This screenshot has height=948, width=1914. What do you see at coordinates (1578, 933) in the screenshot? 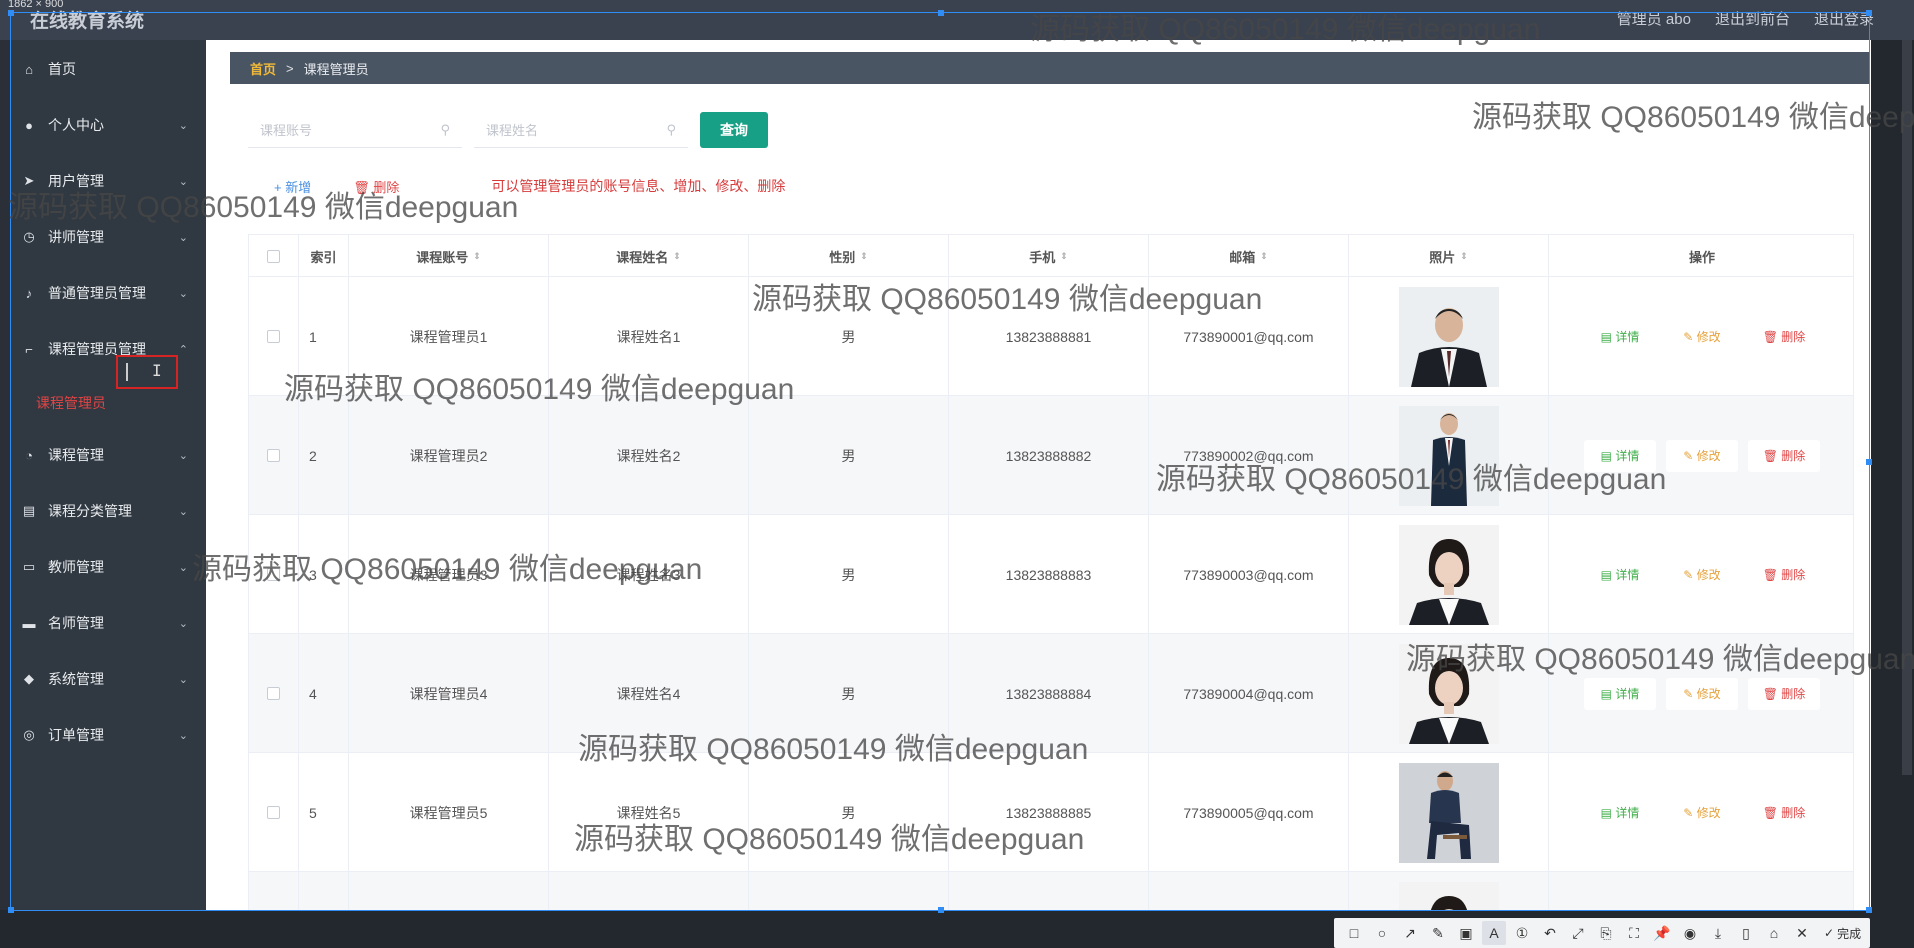
I see `capture-tool-button: ⤢` at bounding box center [1578, 933].